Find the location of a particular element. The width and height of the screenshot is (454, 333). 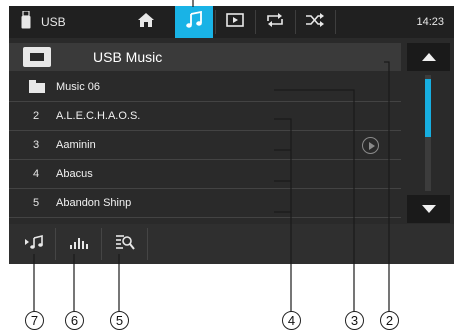

back-folder-button is located at coordinates (37, 57).